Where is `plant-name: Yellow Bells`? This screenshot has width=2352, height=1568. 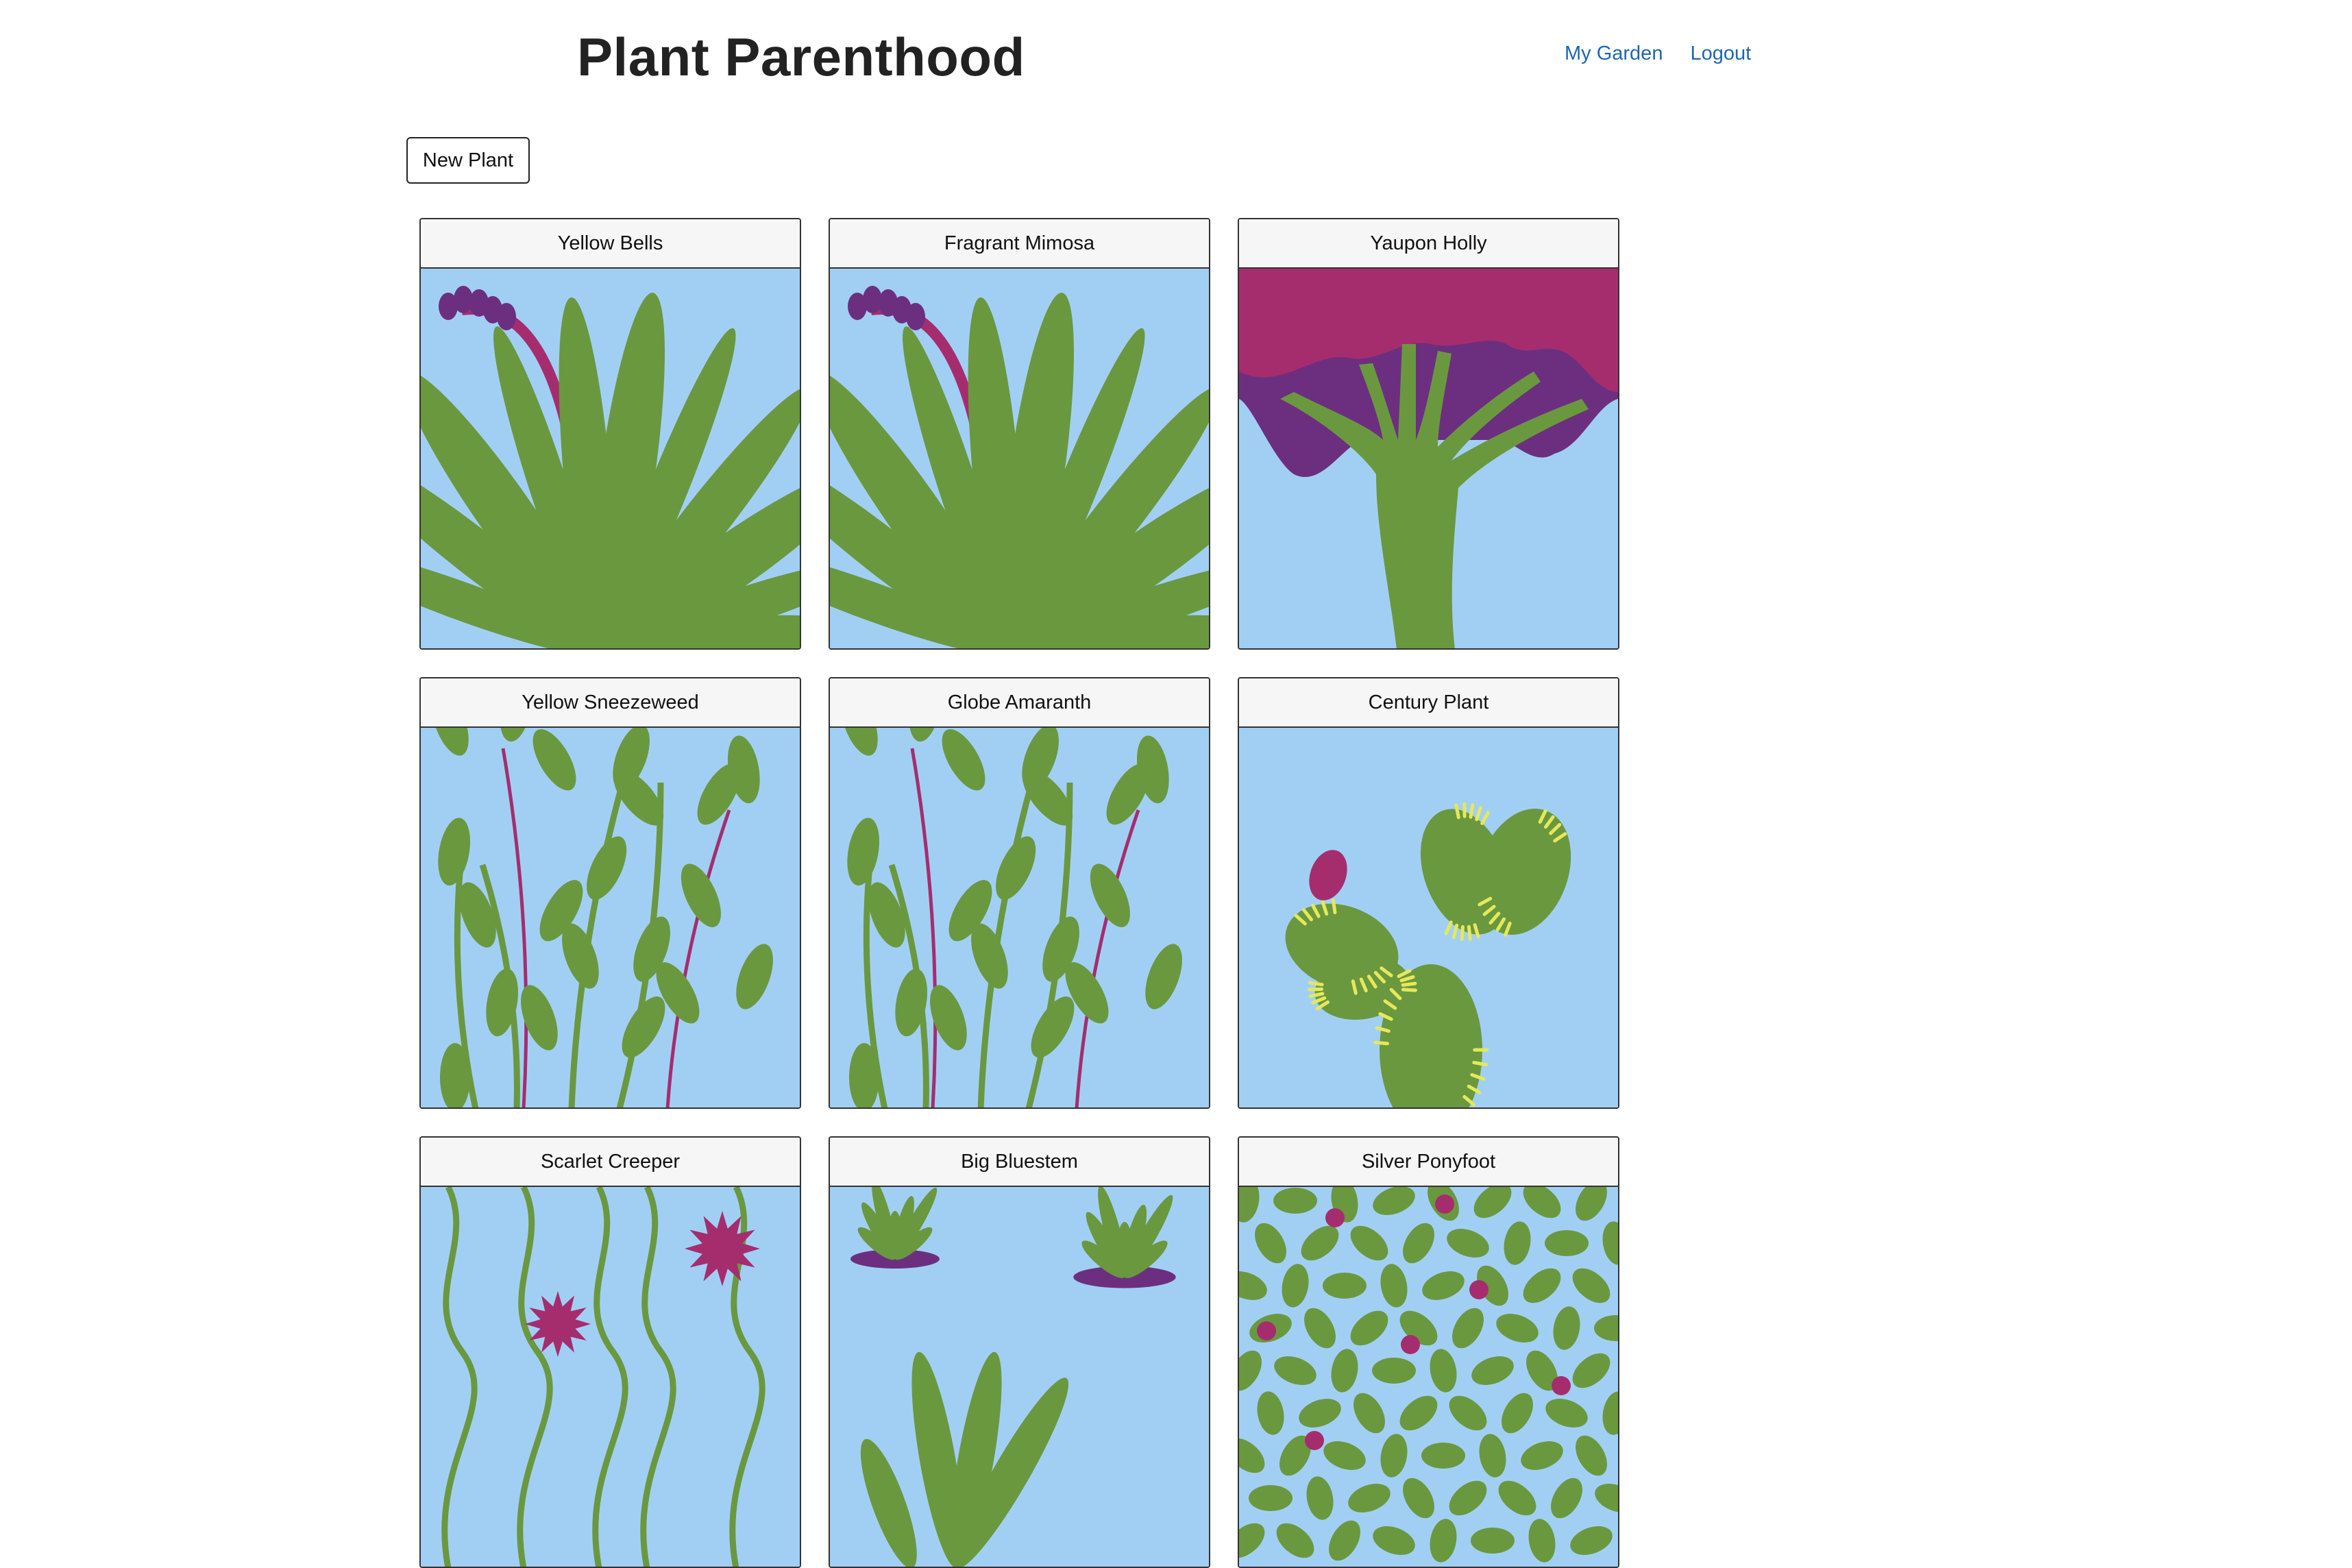
plant-name: Yellow Bells is located at coordinates (610, 244).